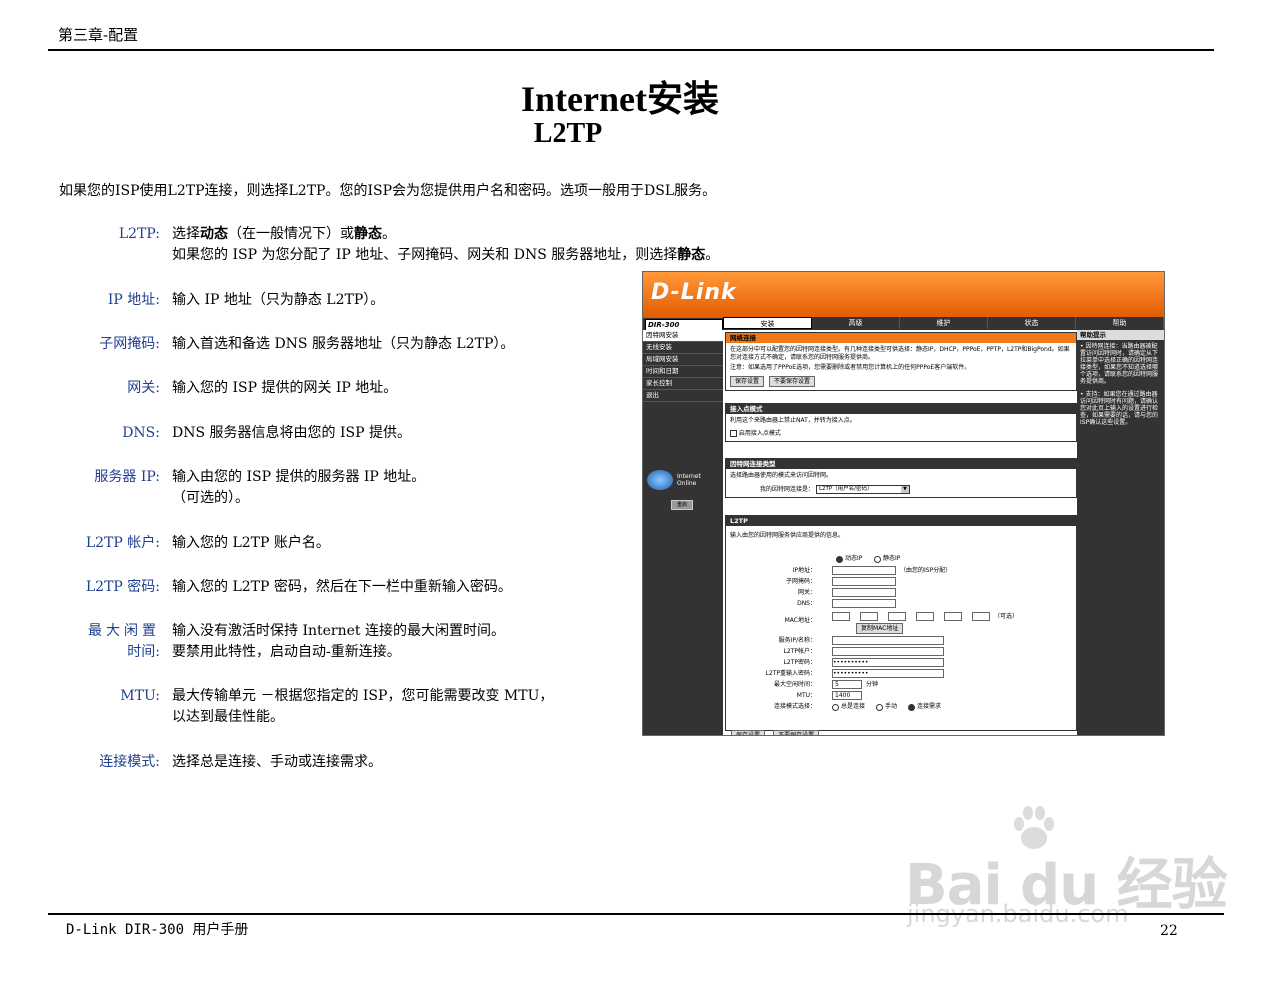  Describe the element at coordinates (880, 628) in the screenshot. I see `clone-mac-button: 复制MAC地址` at that location.